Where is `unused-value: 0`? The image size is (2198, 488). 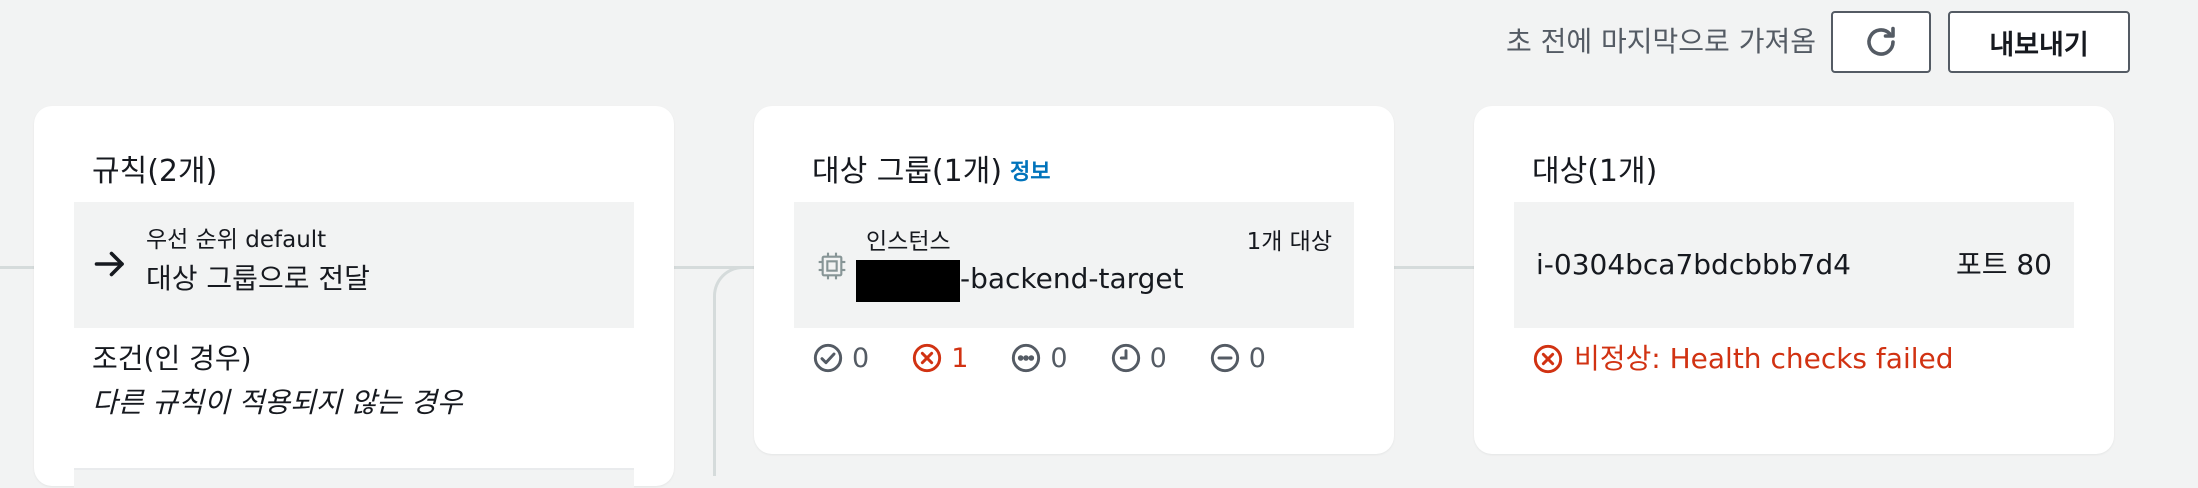 unused-value: 0 is located at coordinates (1059, 358).